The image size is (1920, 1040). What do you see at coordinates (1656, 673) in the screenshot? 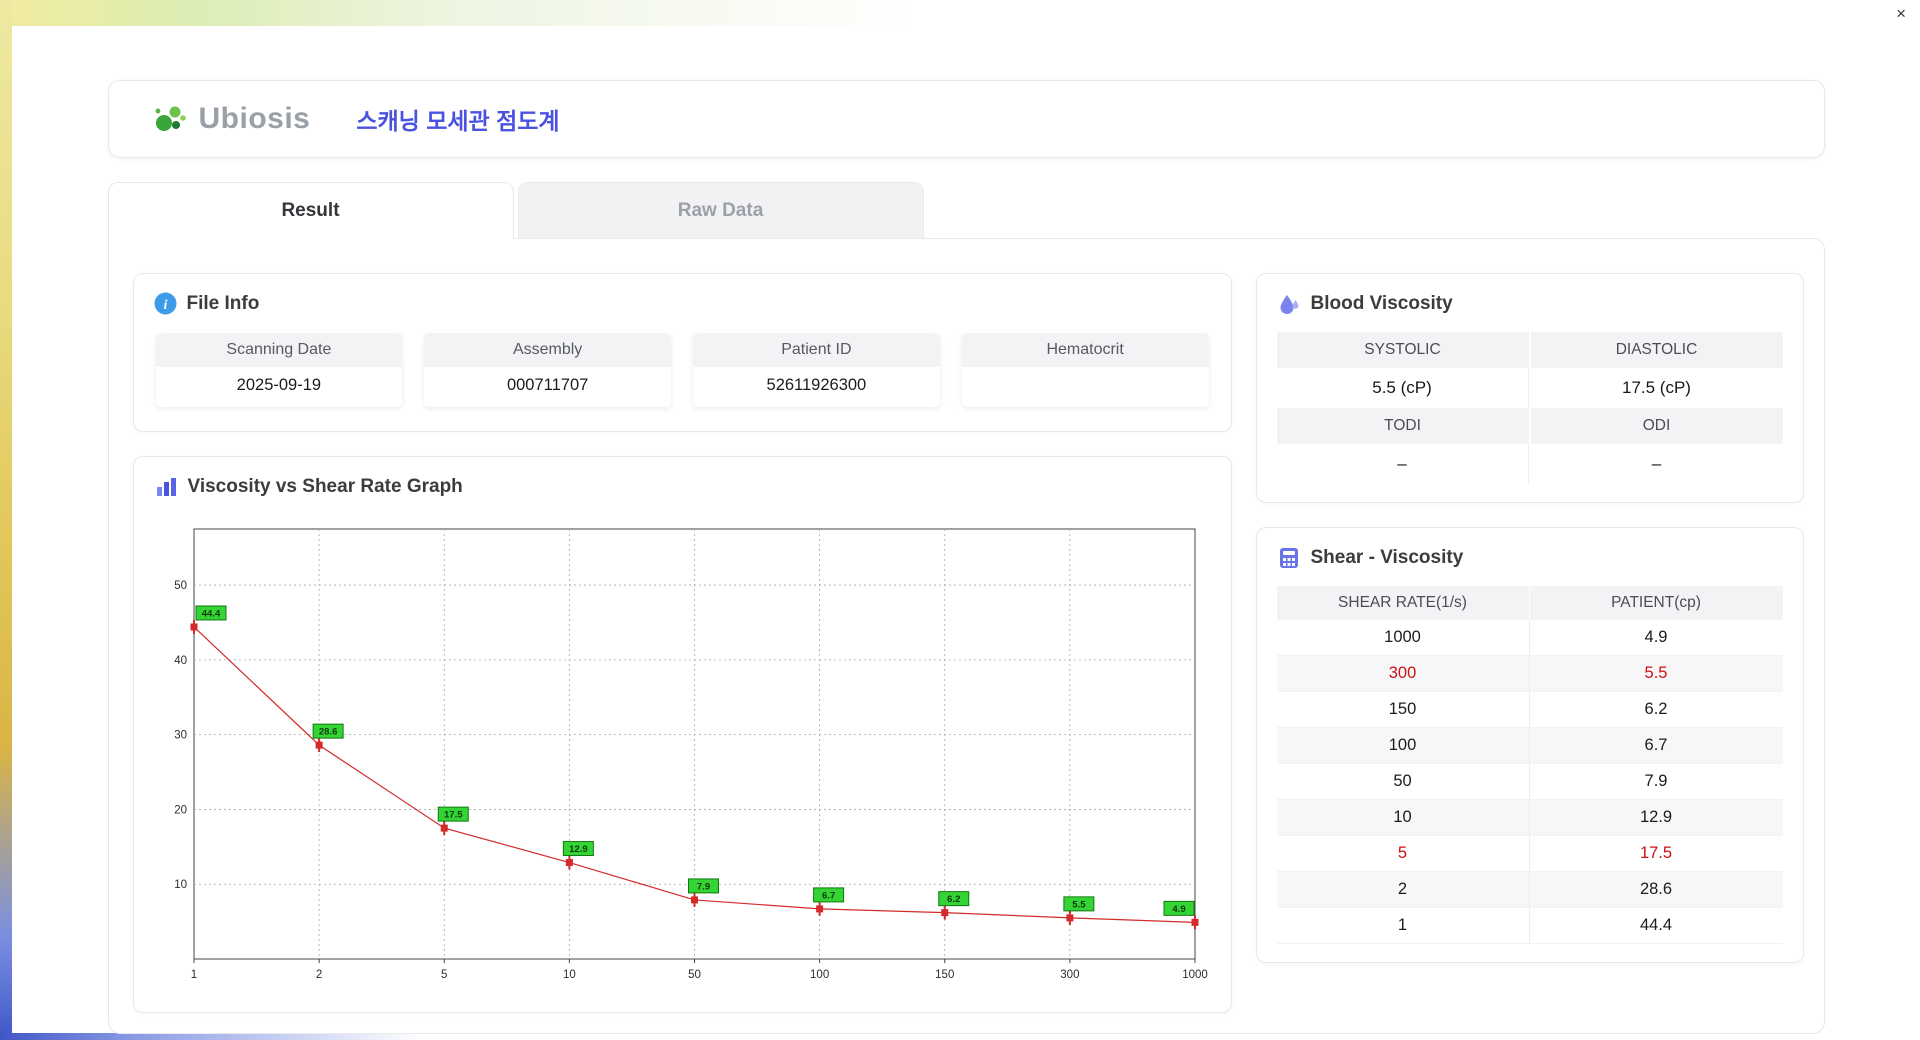
I see `table-cell: 5.5` at bounding box center [1656, 673].